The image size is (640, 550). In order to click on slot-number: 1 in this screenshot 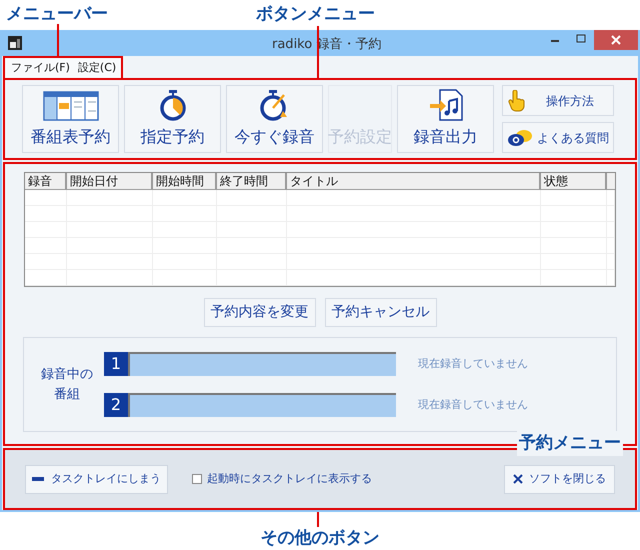, I will do `click(116, 364)`.